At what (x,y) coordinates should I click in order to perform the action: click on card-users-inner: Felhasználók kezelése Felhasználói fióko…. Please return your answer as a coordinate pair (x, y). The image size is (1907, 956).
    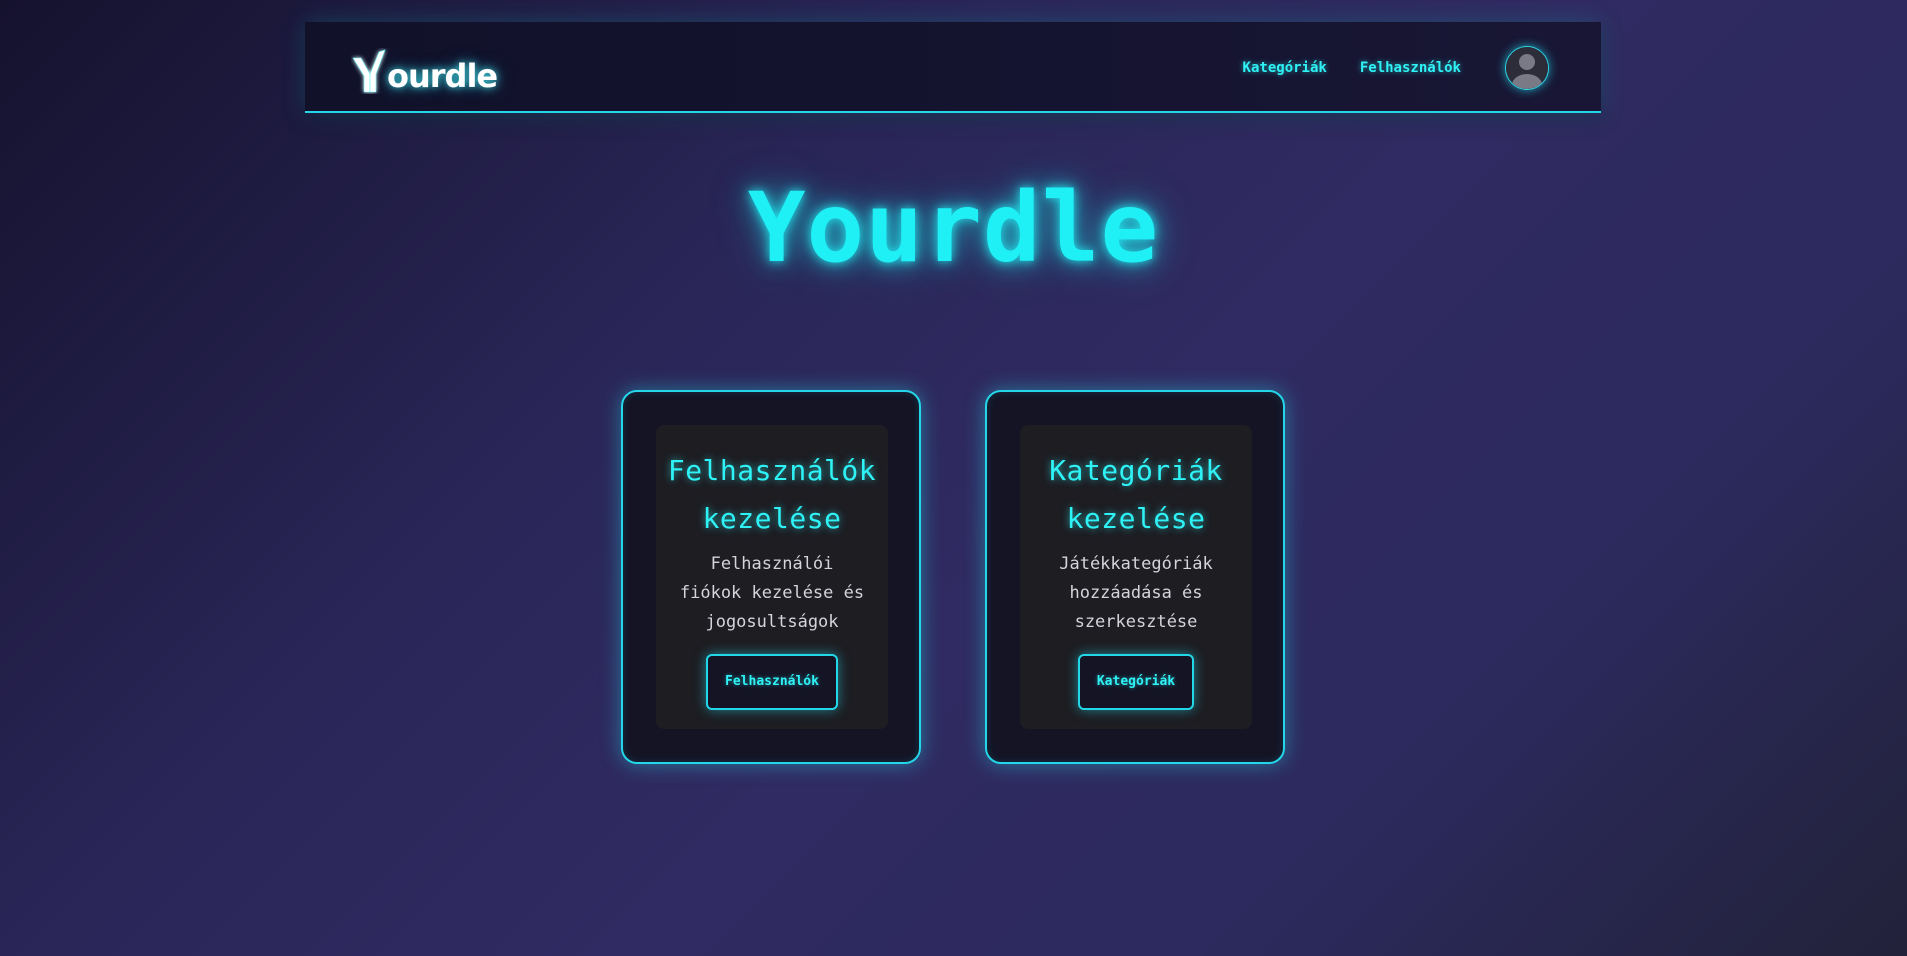
    Looking at the image, I should click on (772, 577).